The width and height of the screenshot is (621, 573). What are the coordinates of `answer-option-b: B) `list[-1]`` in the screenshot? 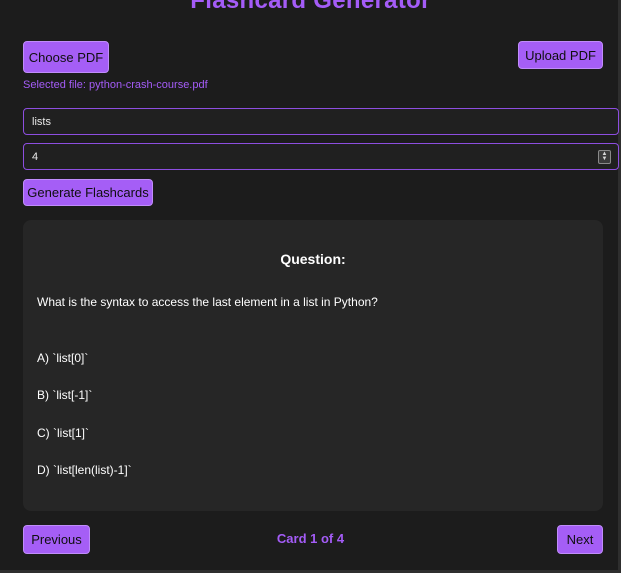 It's located at (65, 395).